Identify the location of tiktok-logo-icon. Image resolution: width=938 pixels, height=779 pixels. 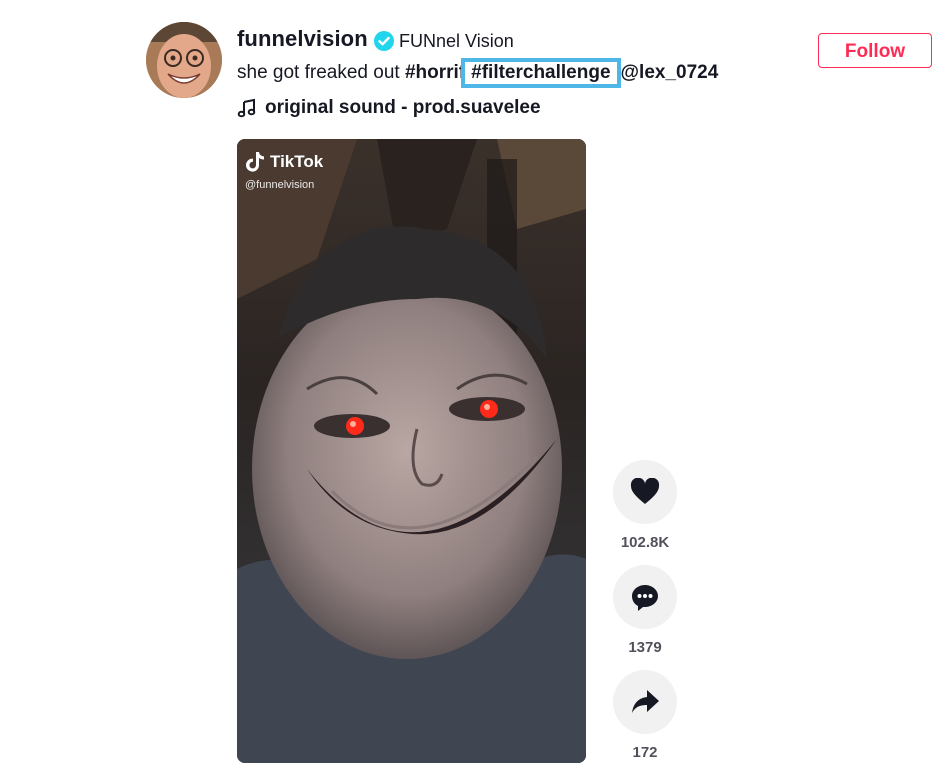
(255, 162).